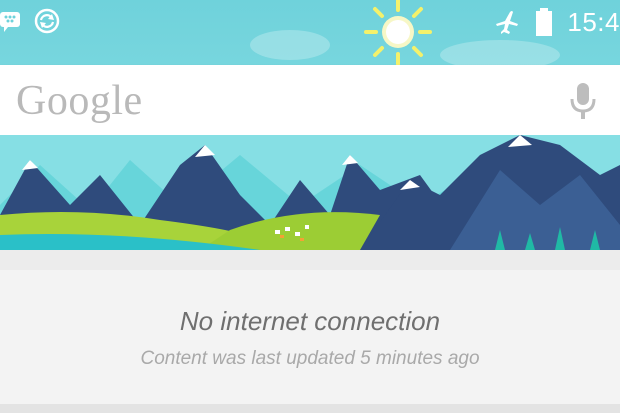 This screenshot has width=620, height=413. What do you see at coordinates (310, 260) in the screenshot?
I see `card-gap` at bounding box center [310, 260].